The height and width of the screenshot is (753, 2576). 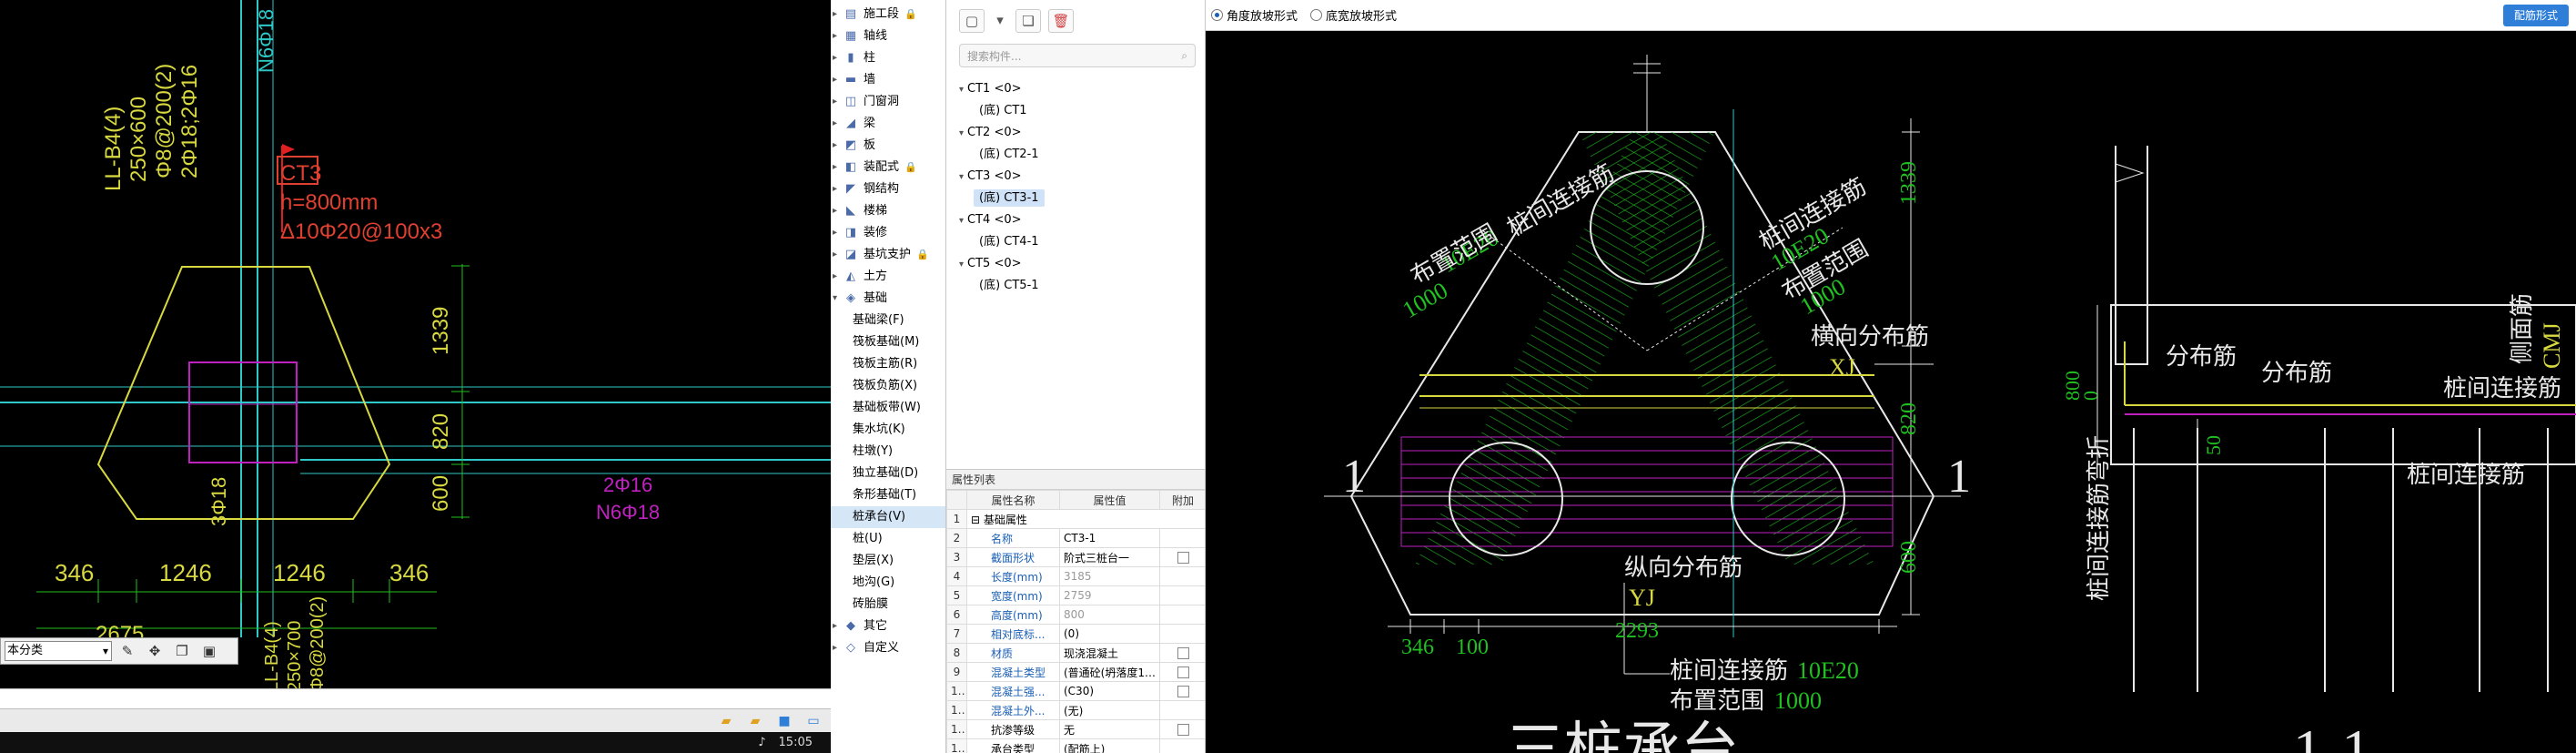 What do you see at coordinates (1075, 198) in the screenshot?
I see `component-item: (底) CT3-1` at bounding box center [1075, 198].